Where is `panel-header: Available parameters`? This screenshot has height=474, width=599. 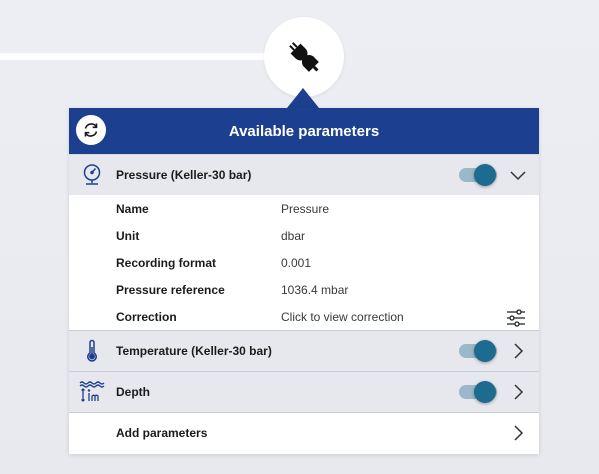
panel-header: Available parameters is located at coordinates (304, 131).